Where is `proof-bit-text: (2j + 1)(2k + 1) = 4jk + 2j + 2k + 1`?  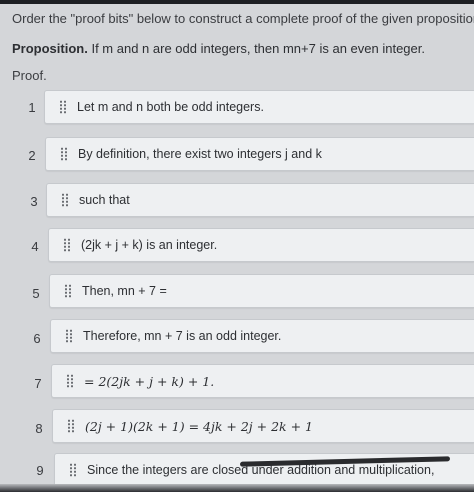
proof-bit-text: (2j + 1)(2k + 1) = 4jk + 2j + 2k + 1 is located at coordinates (199, 426).